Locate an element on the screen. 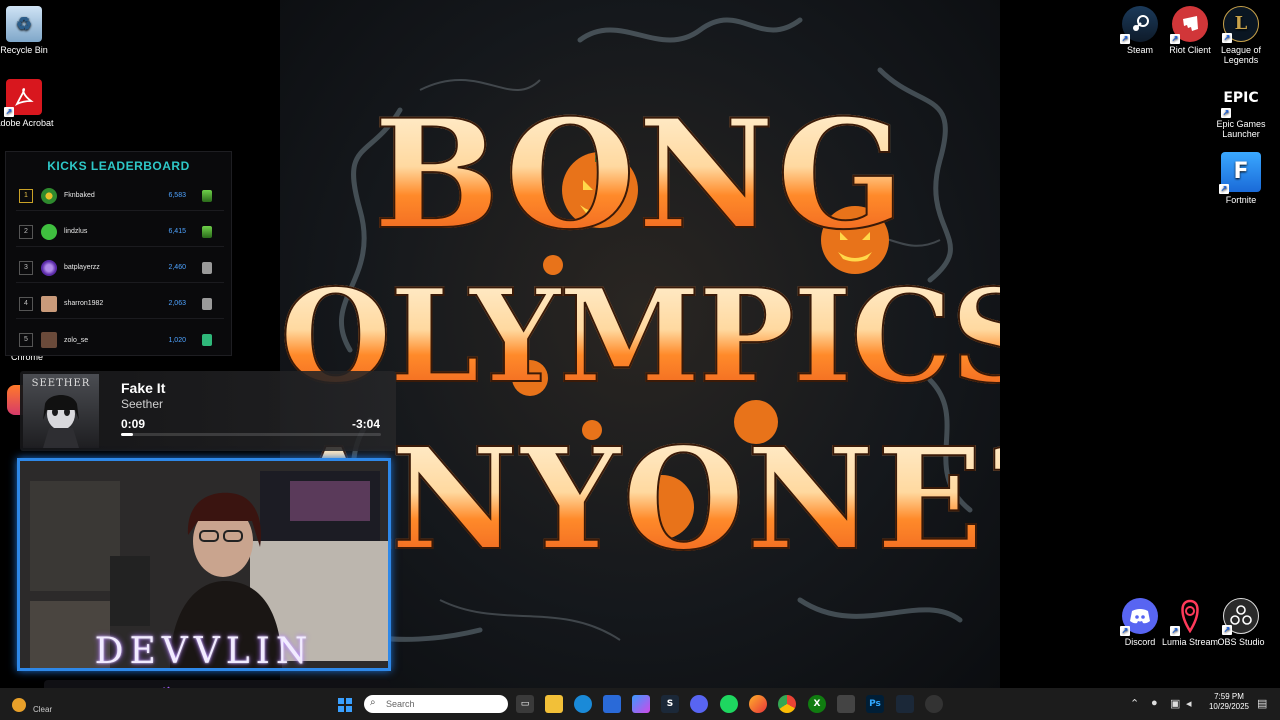  obs-studio-shortcut: ↗ OBS Studio is located at coordinates (1241, 622).